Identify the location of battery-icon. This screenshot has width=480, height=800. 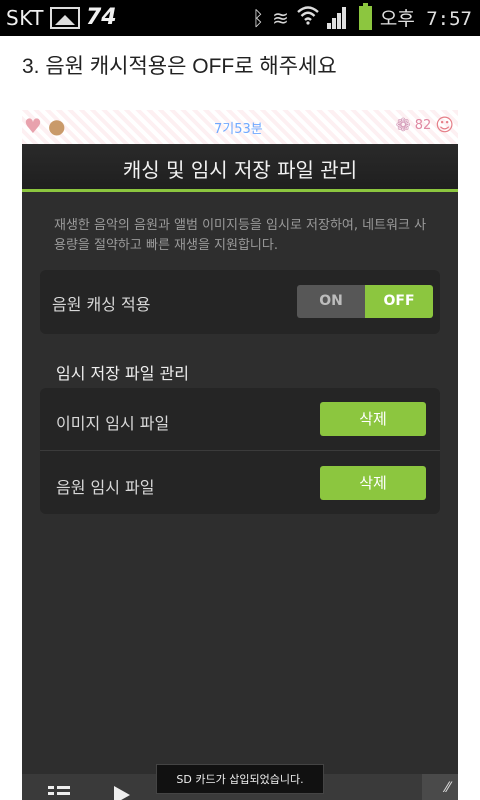
(365, 16).